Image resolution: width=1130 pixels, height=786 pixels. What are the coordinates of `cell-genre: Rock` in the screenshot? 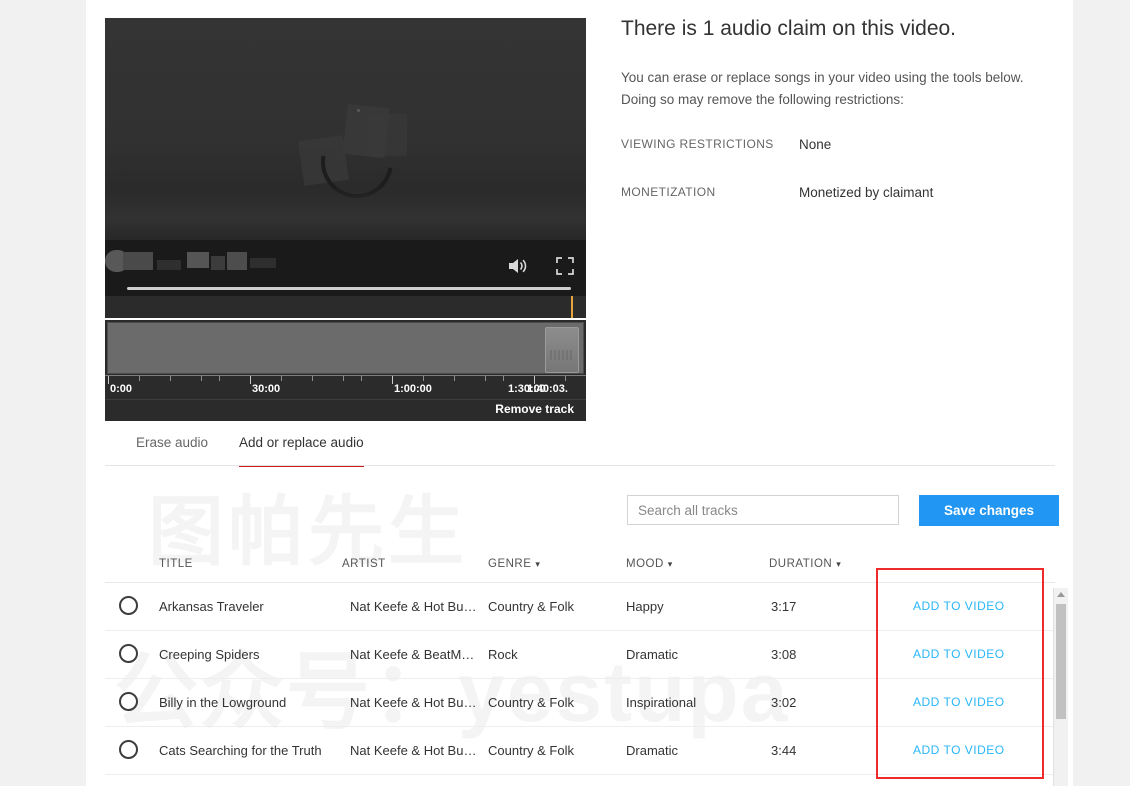 It's located at (503, 654).